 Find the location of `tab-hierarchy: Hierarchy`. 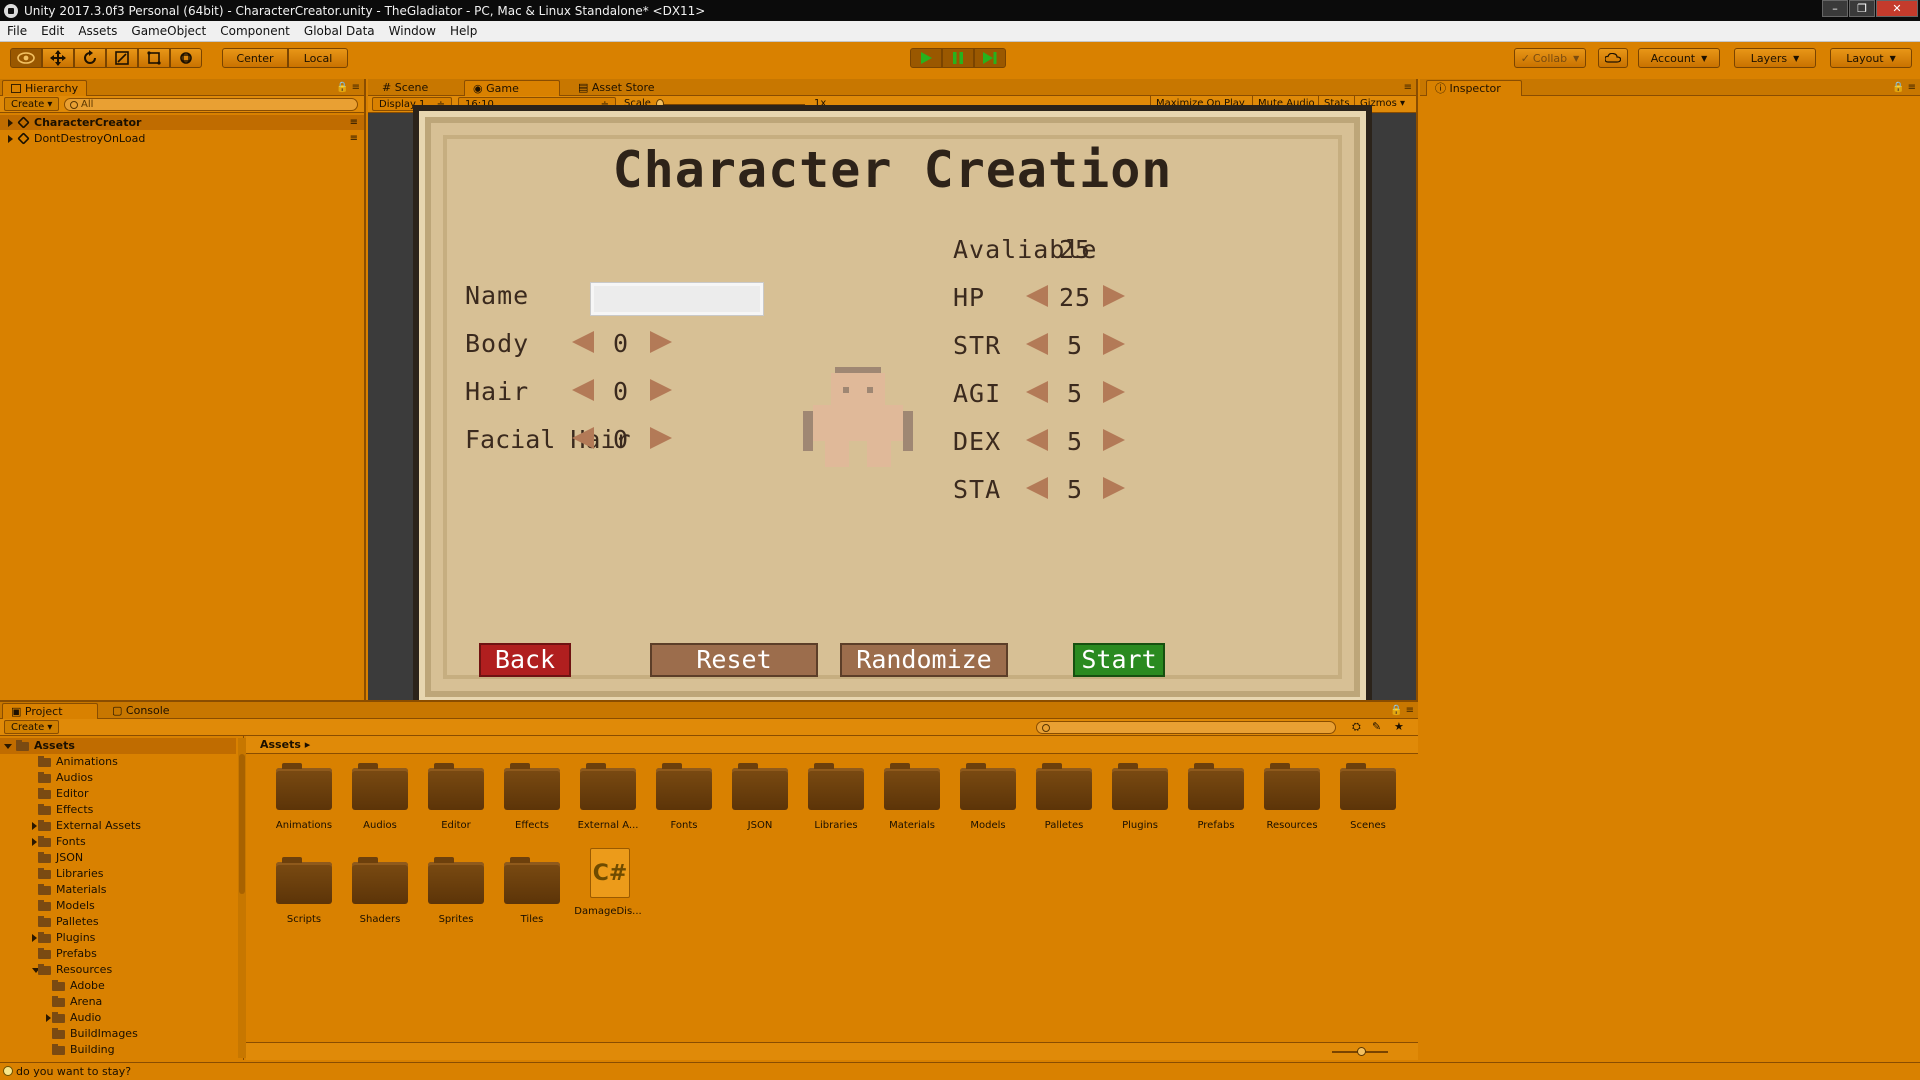

tab-hierarchy: Hierarchy is located at coordinates (45, 88).